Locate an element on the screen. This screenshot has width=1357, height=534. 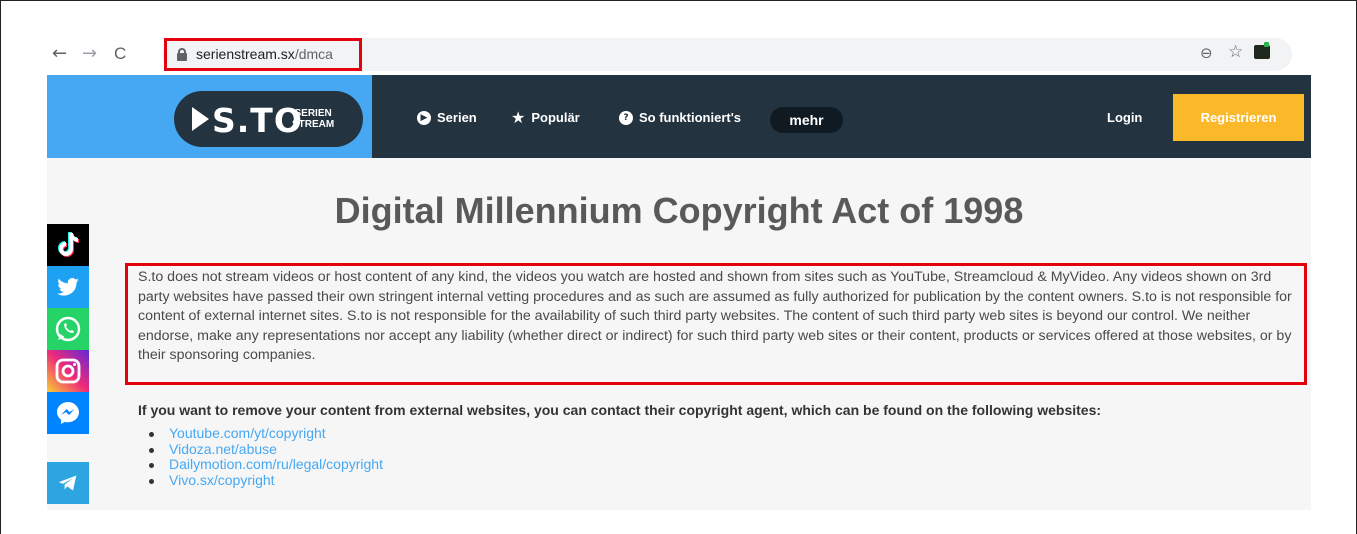
nav-serien: ▶ Serien is located at coordinates (447, 117).